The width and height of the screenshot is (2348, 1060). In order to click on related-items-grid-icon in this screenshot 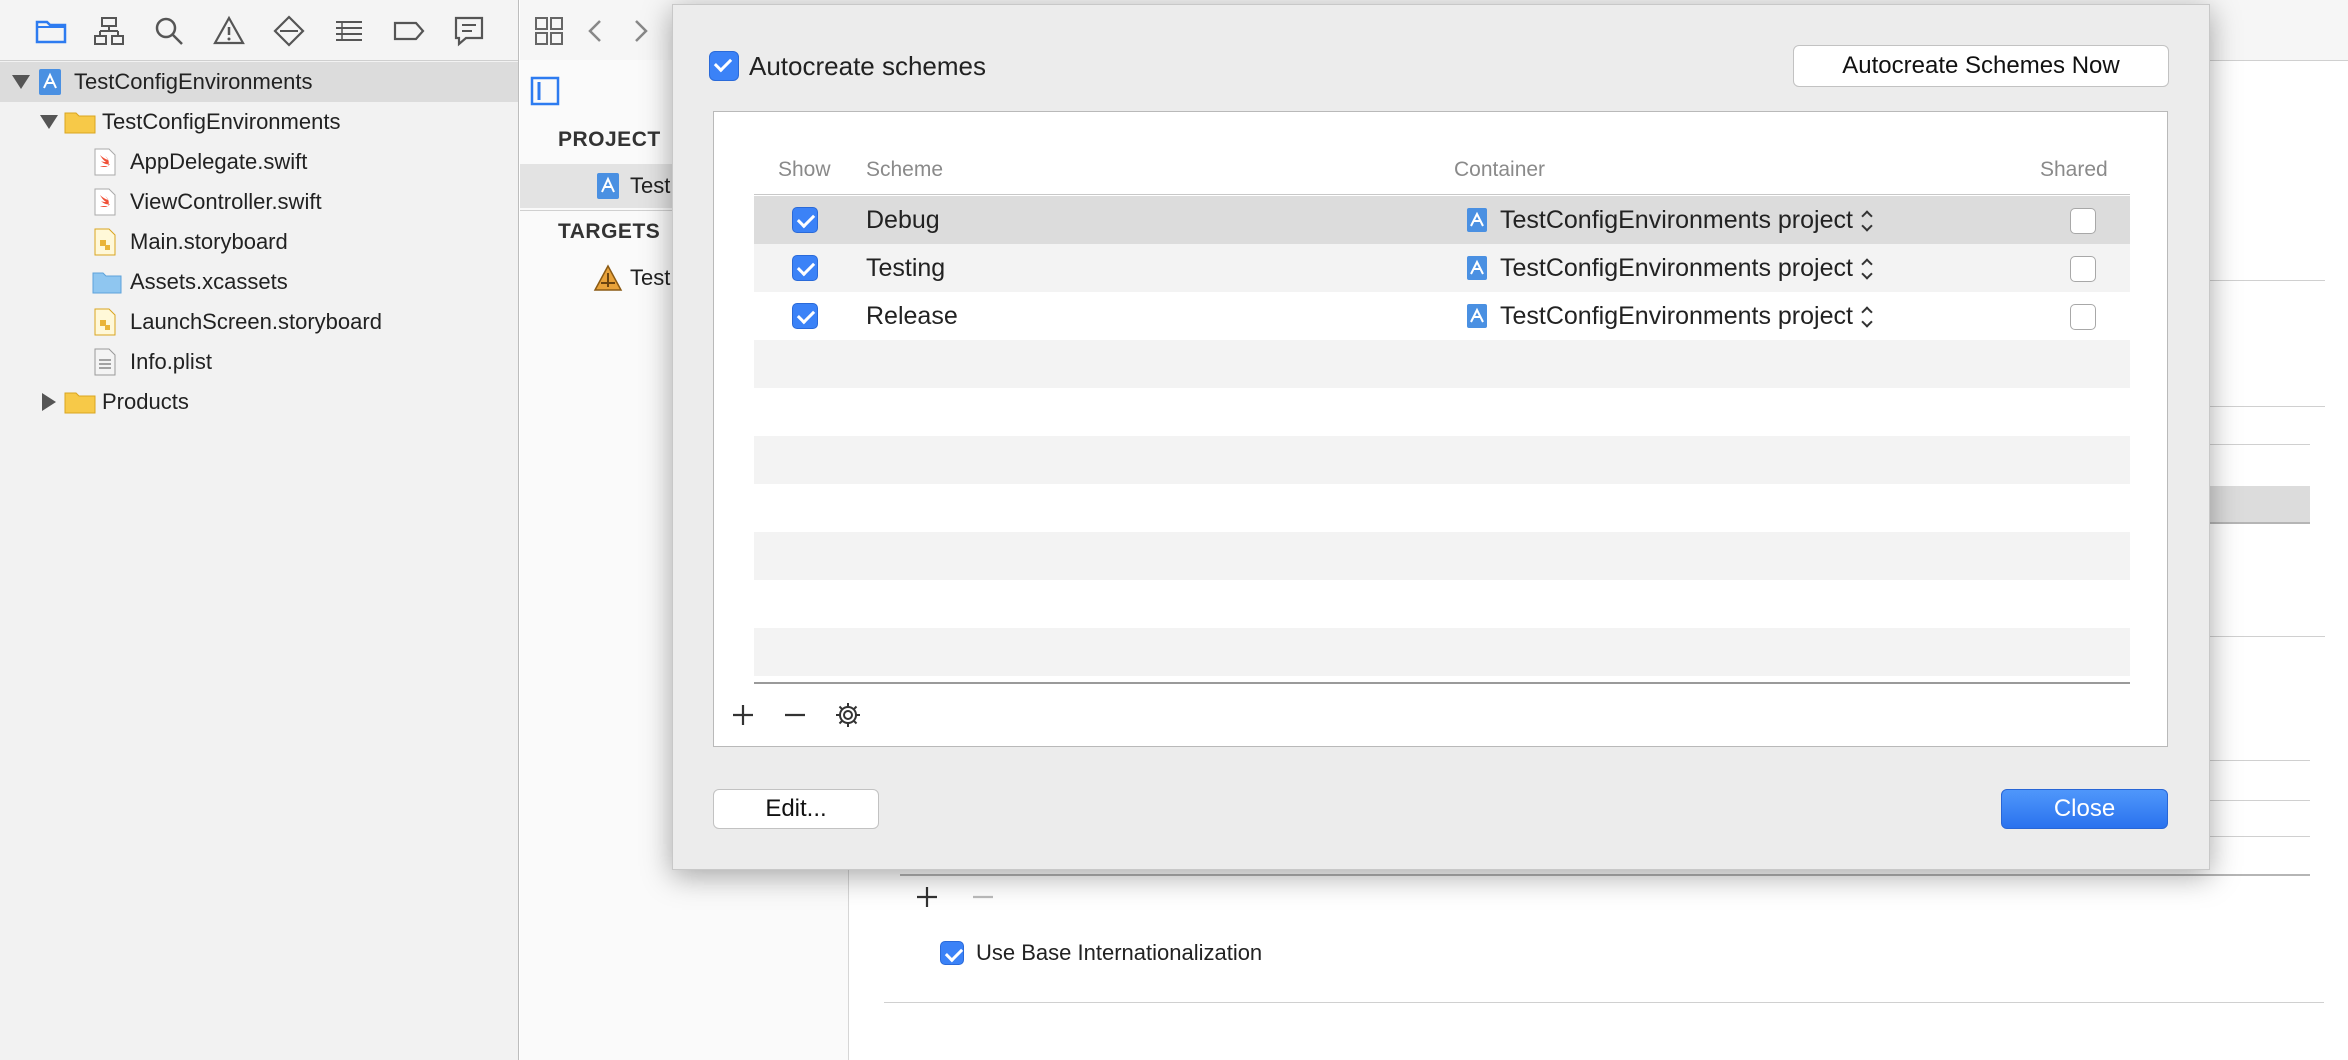, I will do `click(549, 31)`.